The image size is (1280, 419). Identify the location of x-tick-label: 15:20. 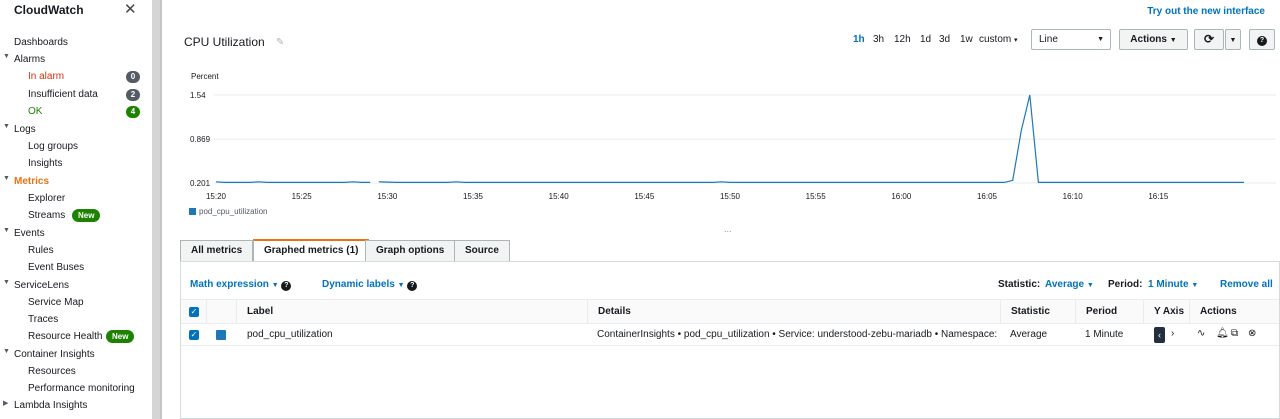
(216, 196).